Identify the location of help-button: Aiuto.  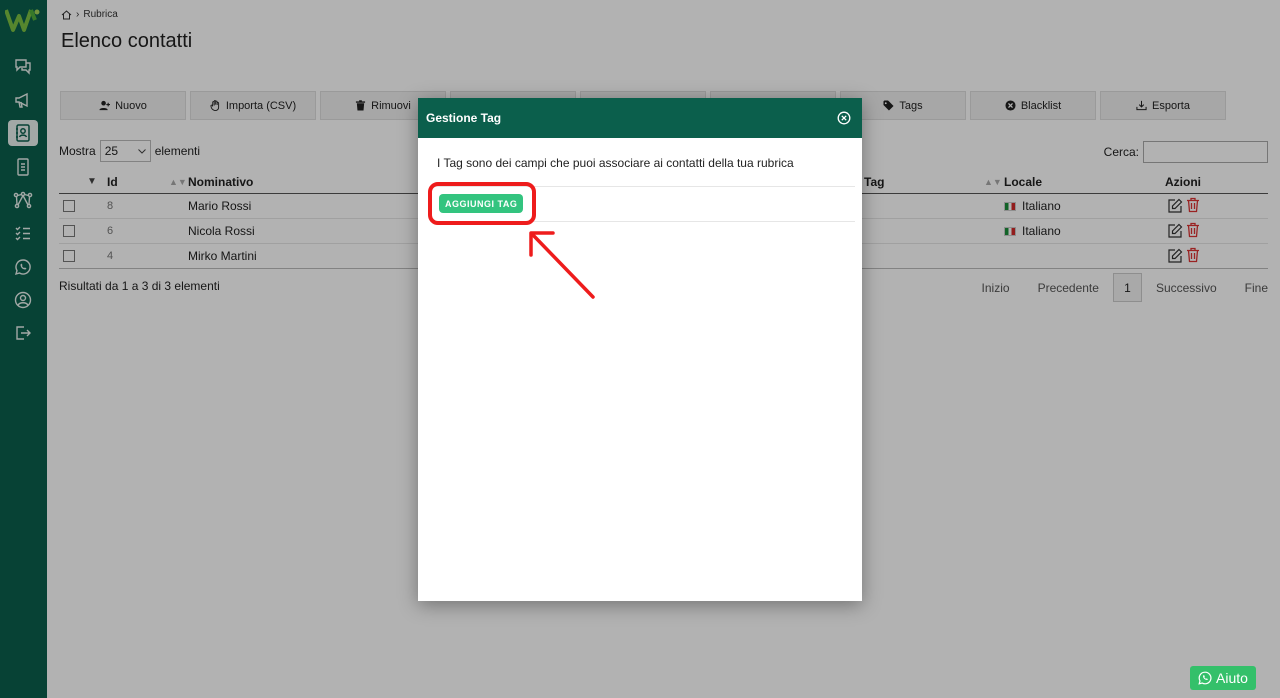
(1223, 678).